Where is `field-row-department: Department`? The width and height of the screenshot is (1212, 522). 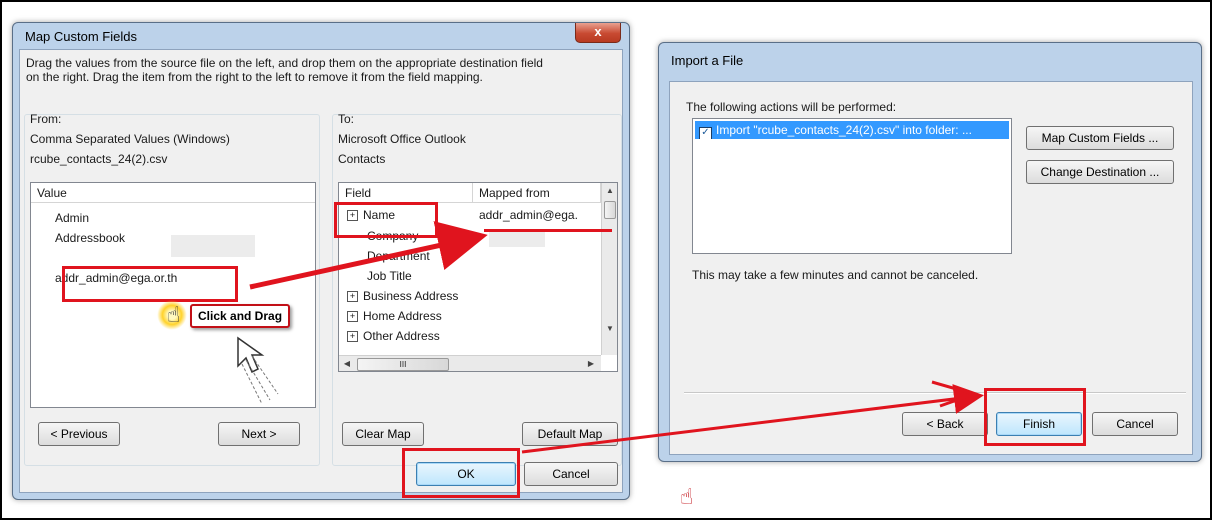 field-row-department: Department is located at coordinates (398, 256).